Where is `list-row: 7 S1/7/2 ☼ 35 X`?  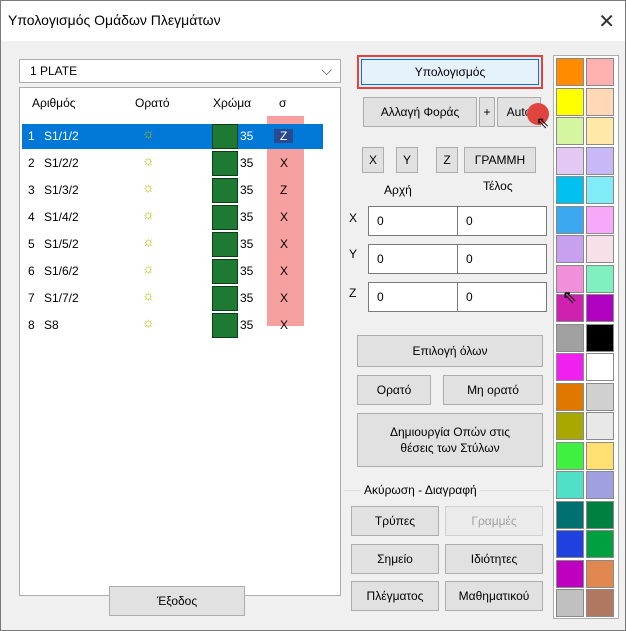
list-row: 7 S1/7/2 ☼ 35 X is located at coordinates (181, 298).